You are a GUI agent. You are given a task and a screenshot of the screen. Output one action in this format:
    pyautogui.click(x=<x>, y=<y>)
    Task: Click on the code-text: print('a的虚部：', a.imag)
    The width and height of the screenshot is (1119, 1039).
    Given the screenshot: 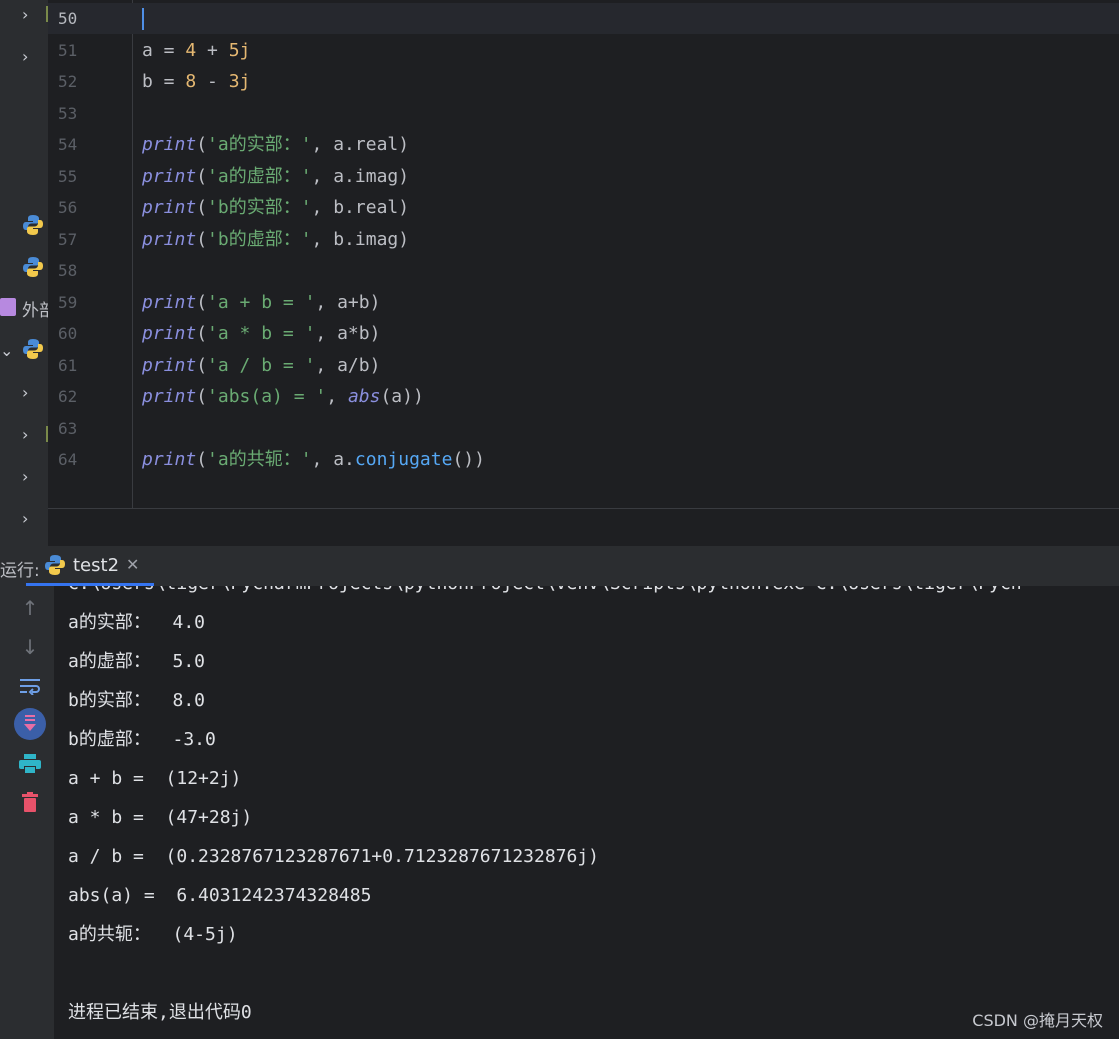 What is the action you would take?
    pyautogui.click(x=275, y=176)
    